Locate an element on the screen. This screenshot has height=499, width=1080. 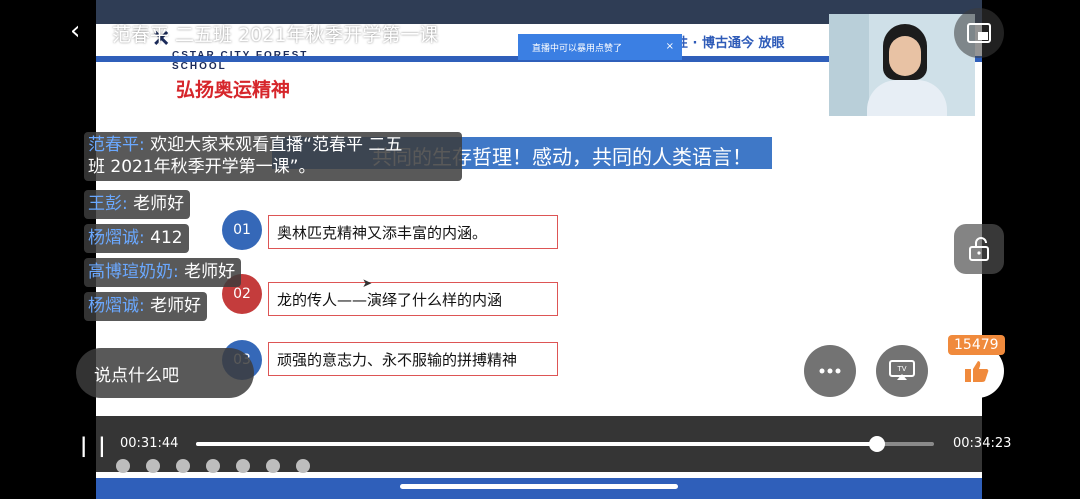
chat-user-name: 高博瑄奶奶: is located at coordinates (133, 272).